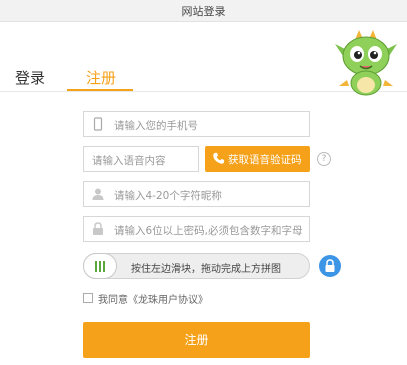  I want to click on lock-icon, so click(98, 228).